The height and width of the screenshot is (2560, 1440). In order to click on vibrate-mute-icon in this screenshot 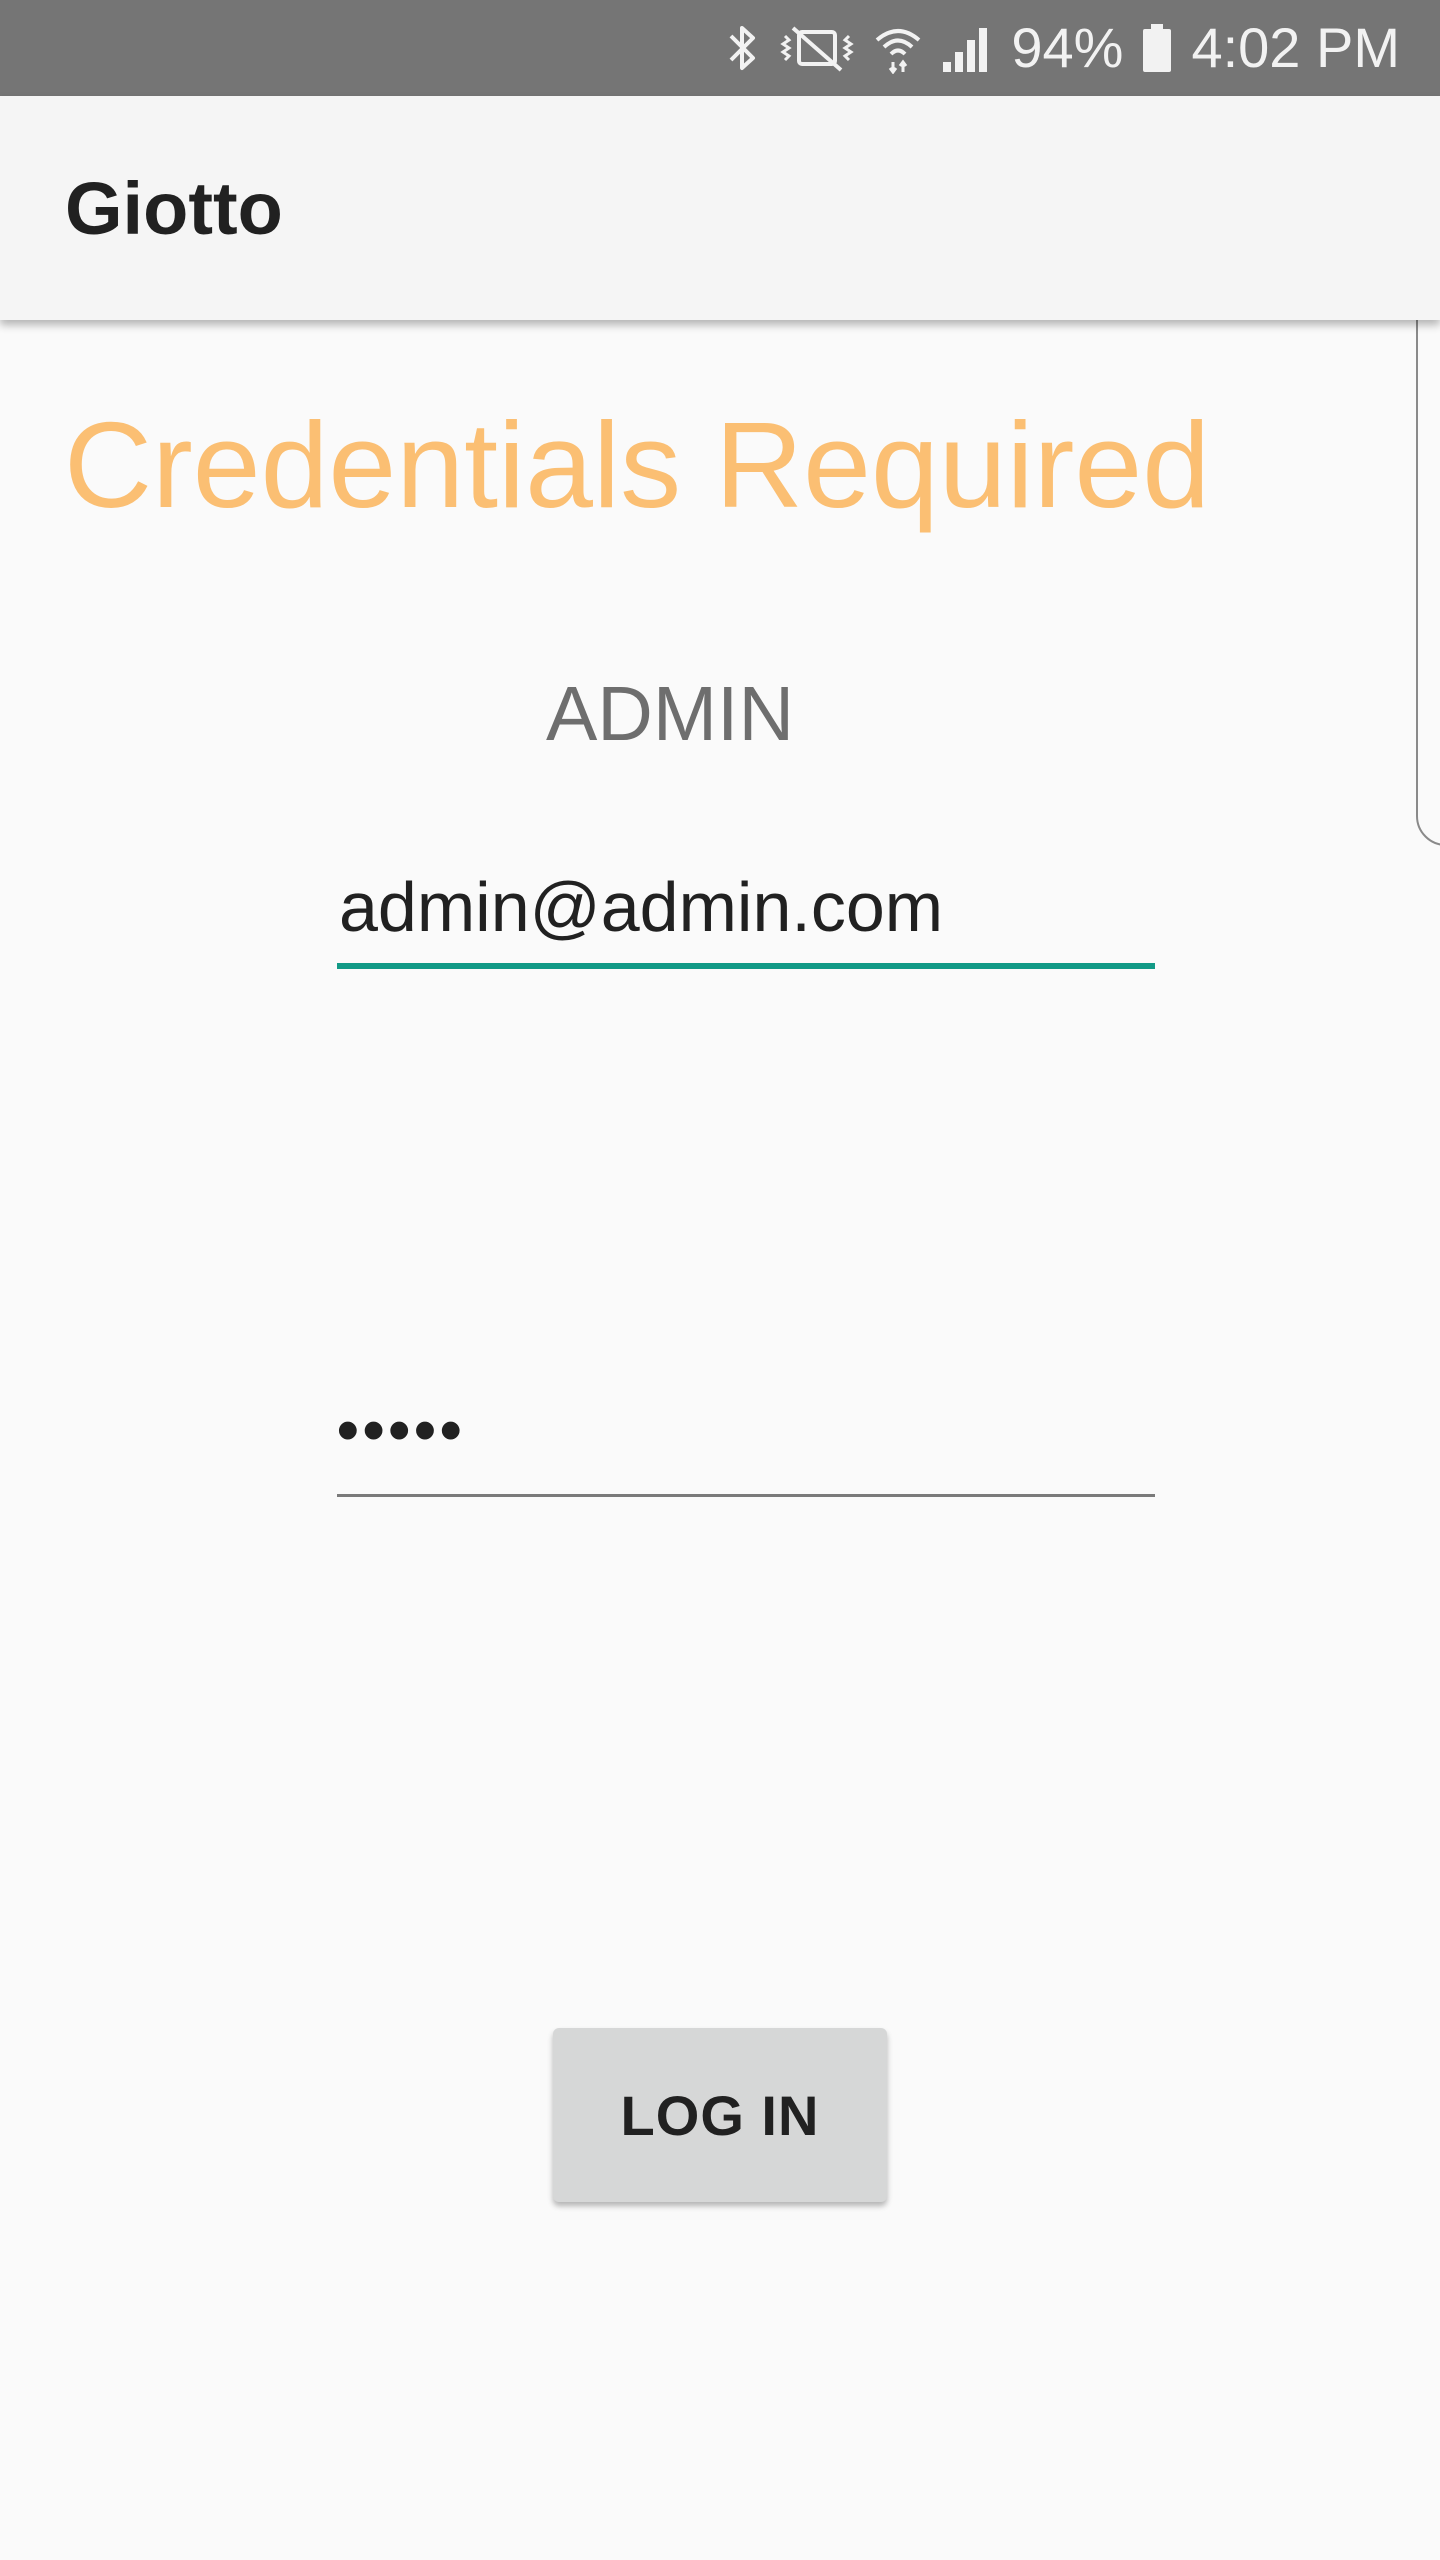, I will do `click(817, 48)`.